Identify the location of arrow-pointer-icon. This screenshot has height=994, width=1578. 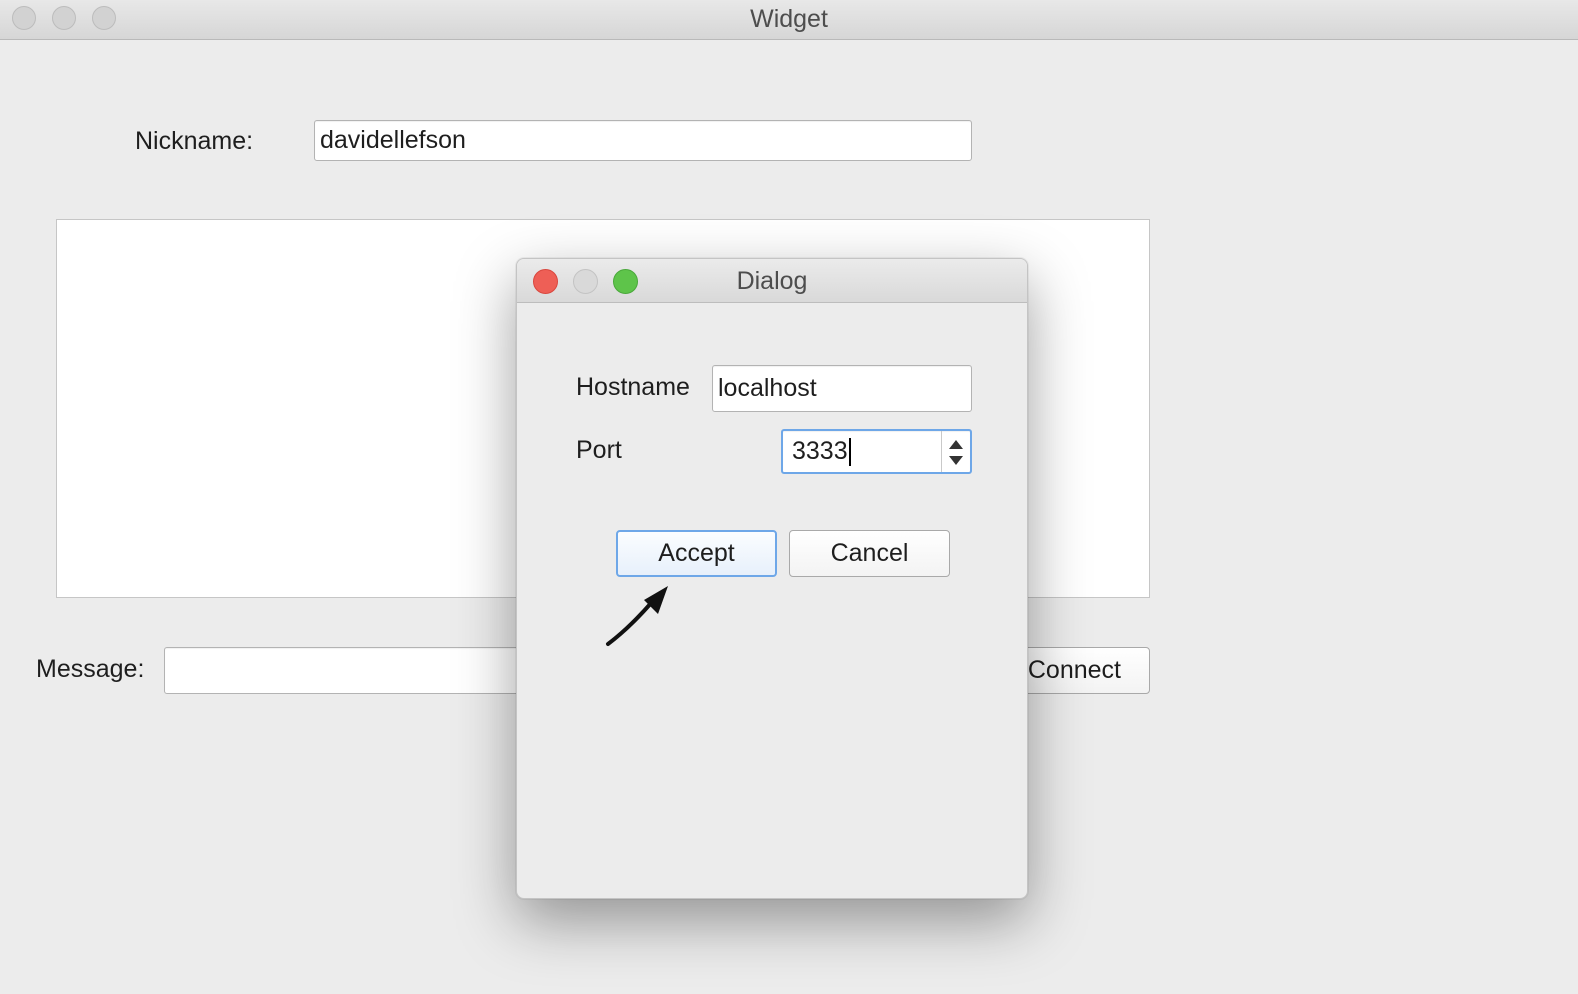
(637, 616).